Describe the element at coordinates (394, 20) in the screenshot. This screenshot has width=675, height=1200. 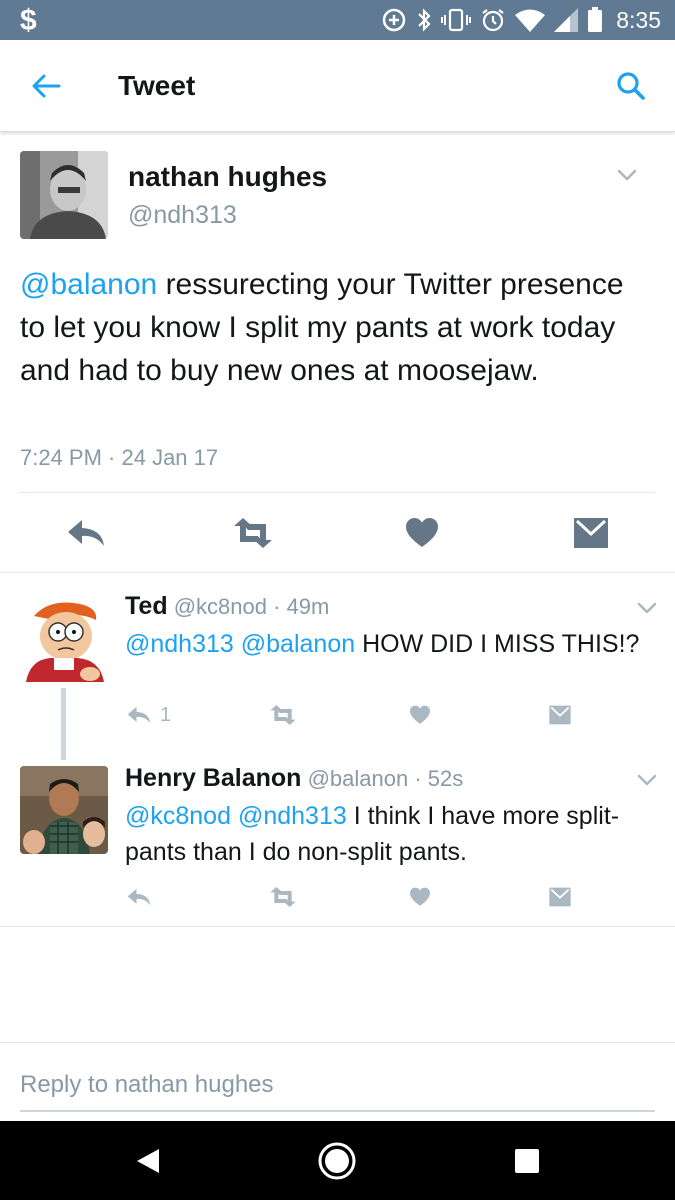
I see `add-circle-icon` at that location.